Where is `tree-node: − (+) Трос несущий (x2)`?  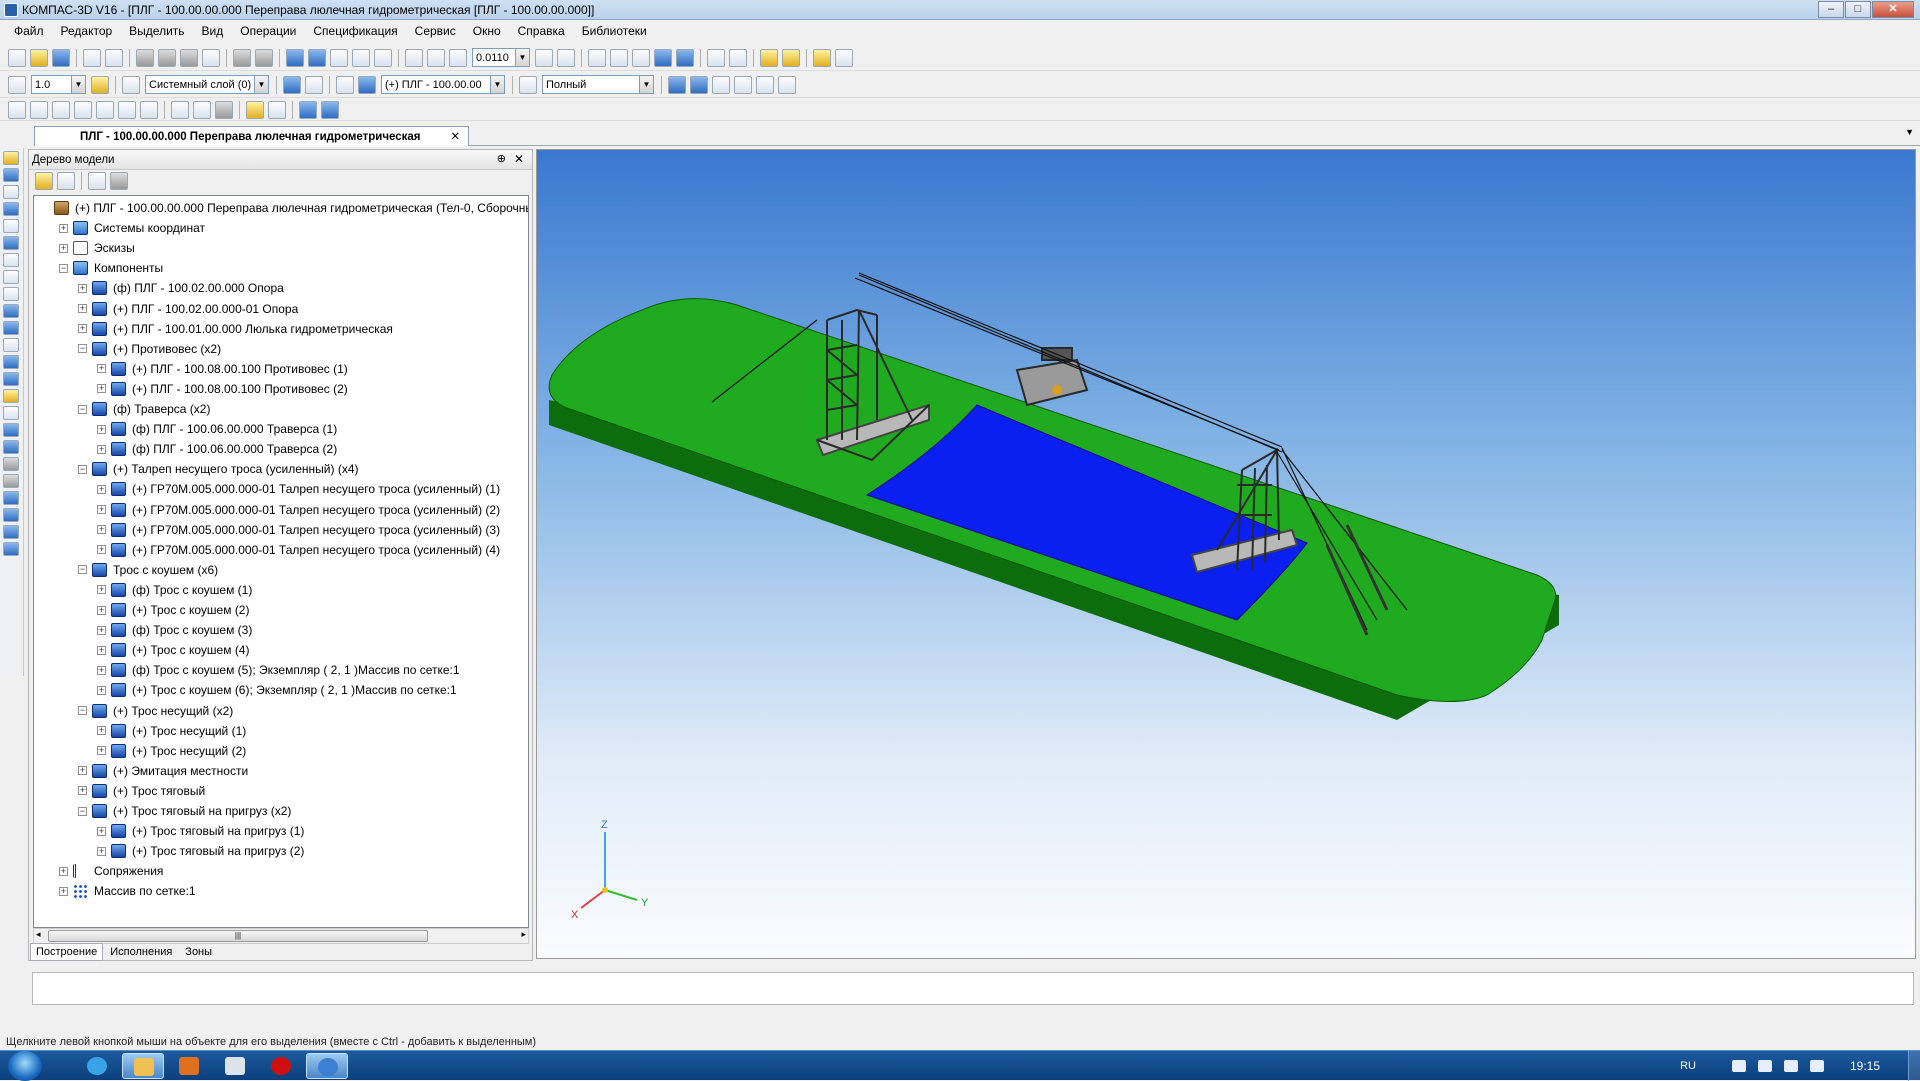
tree-node: − (+) Трос несущий (x2) is located at coordinates (155, 711).